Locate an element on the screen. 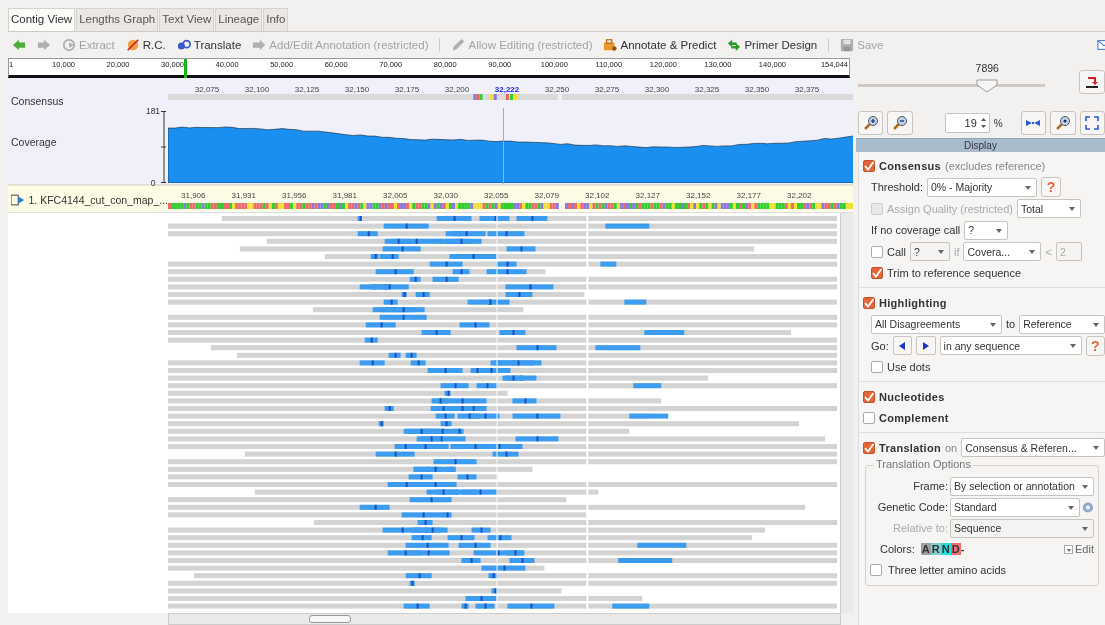 The height and width of the screenshot is (625, 1105). section-title: Translation is located at coordinates (910, 447).